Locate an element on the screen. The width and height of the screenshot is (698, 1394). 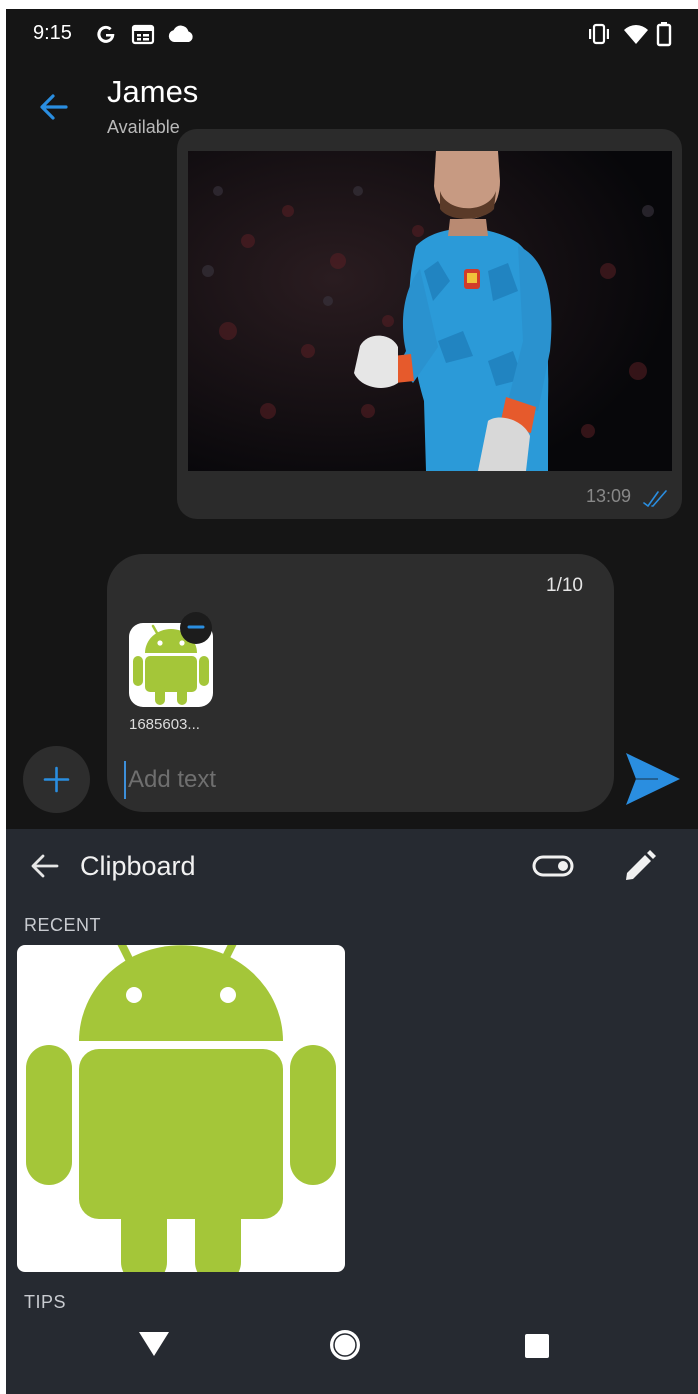
clipboard-toggle is located at coordinates (554, 866).